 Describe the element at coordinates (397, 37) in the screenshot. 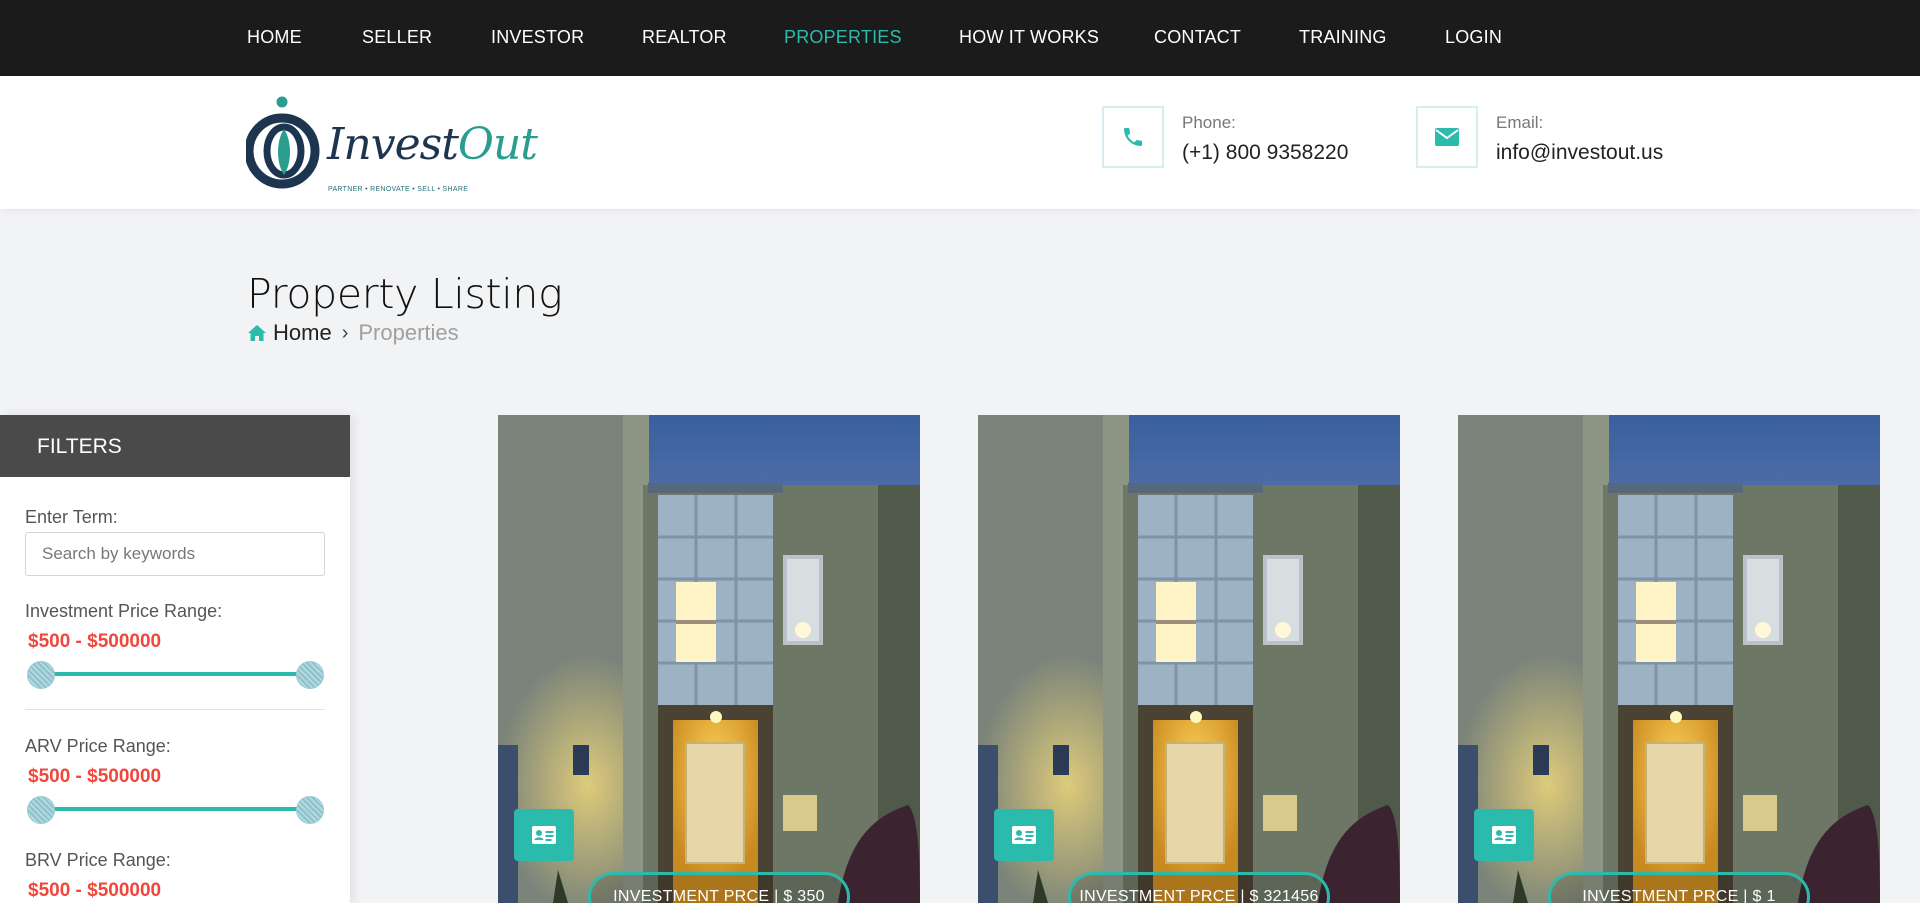

I see `nav-seller: SELLER` at that location.